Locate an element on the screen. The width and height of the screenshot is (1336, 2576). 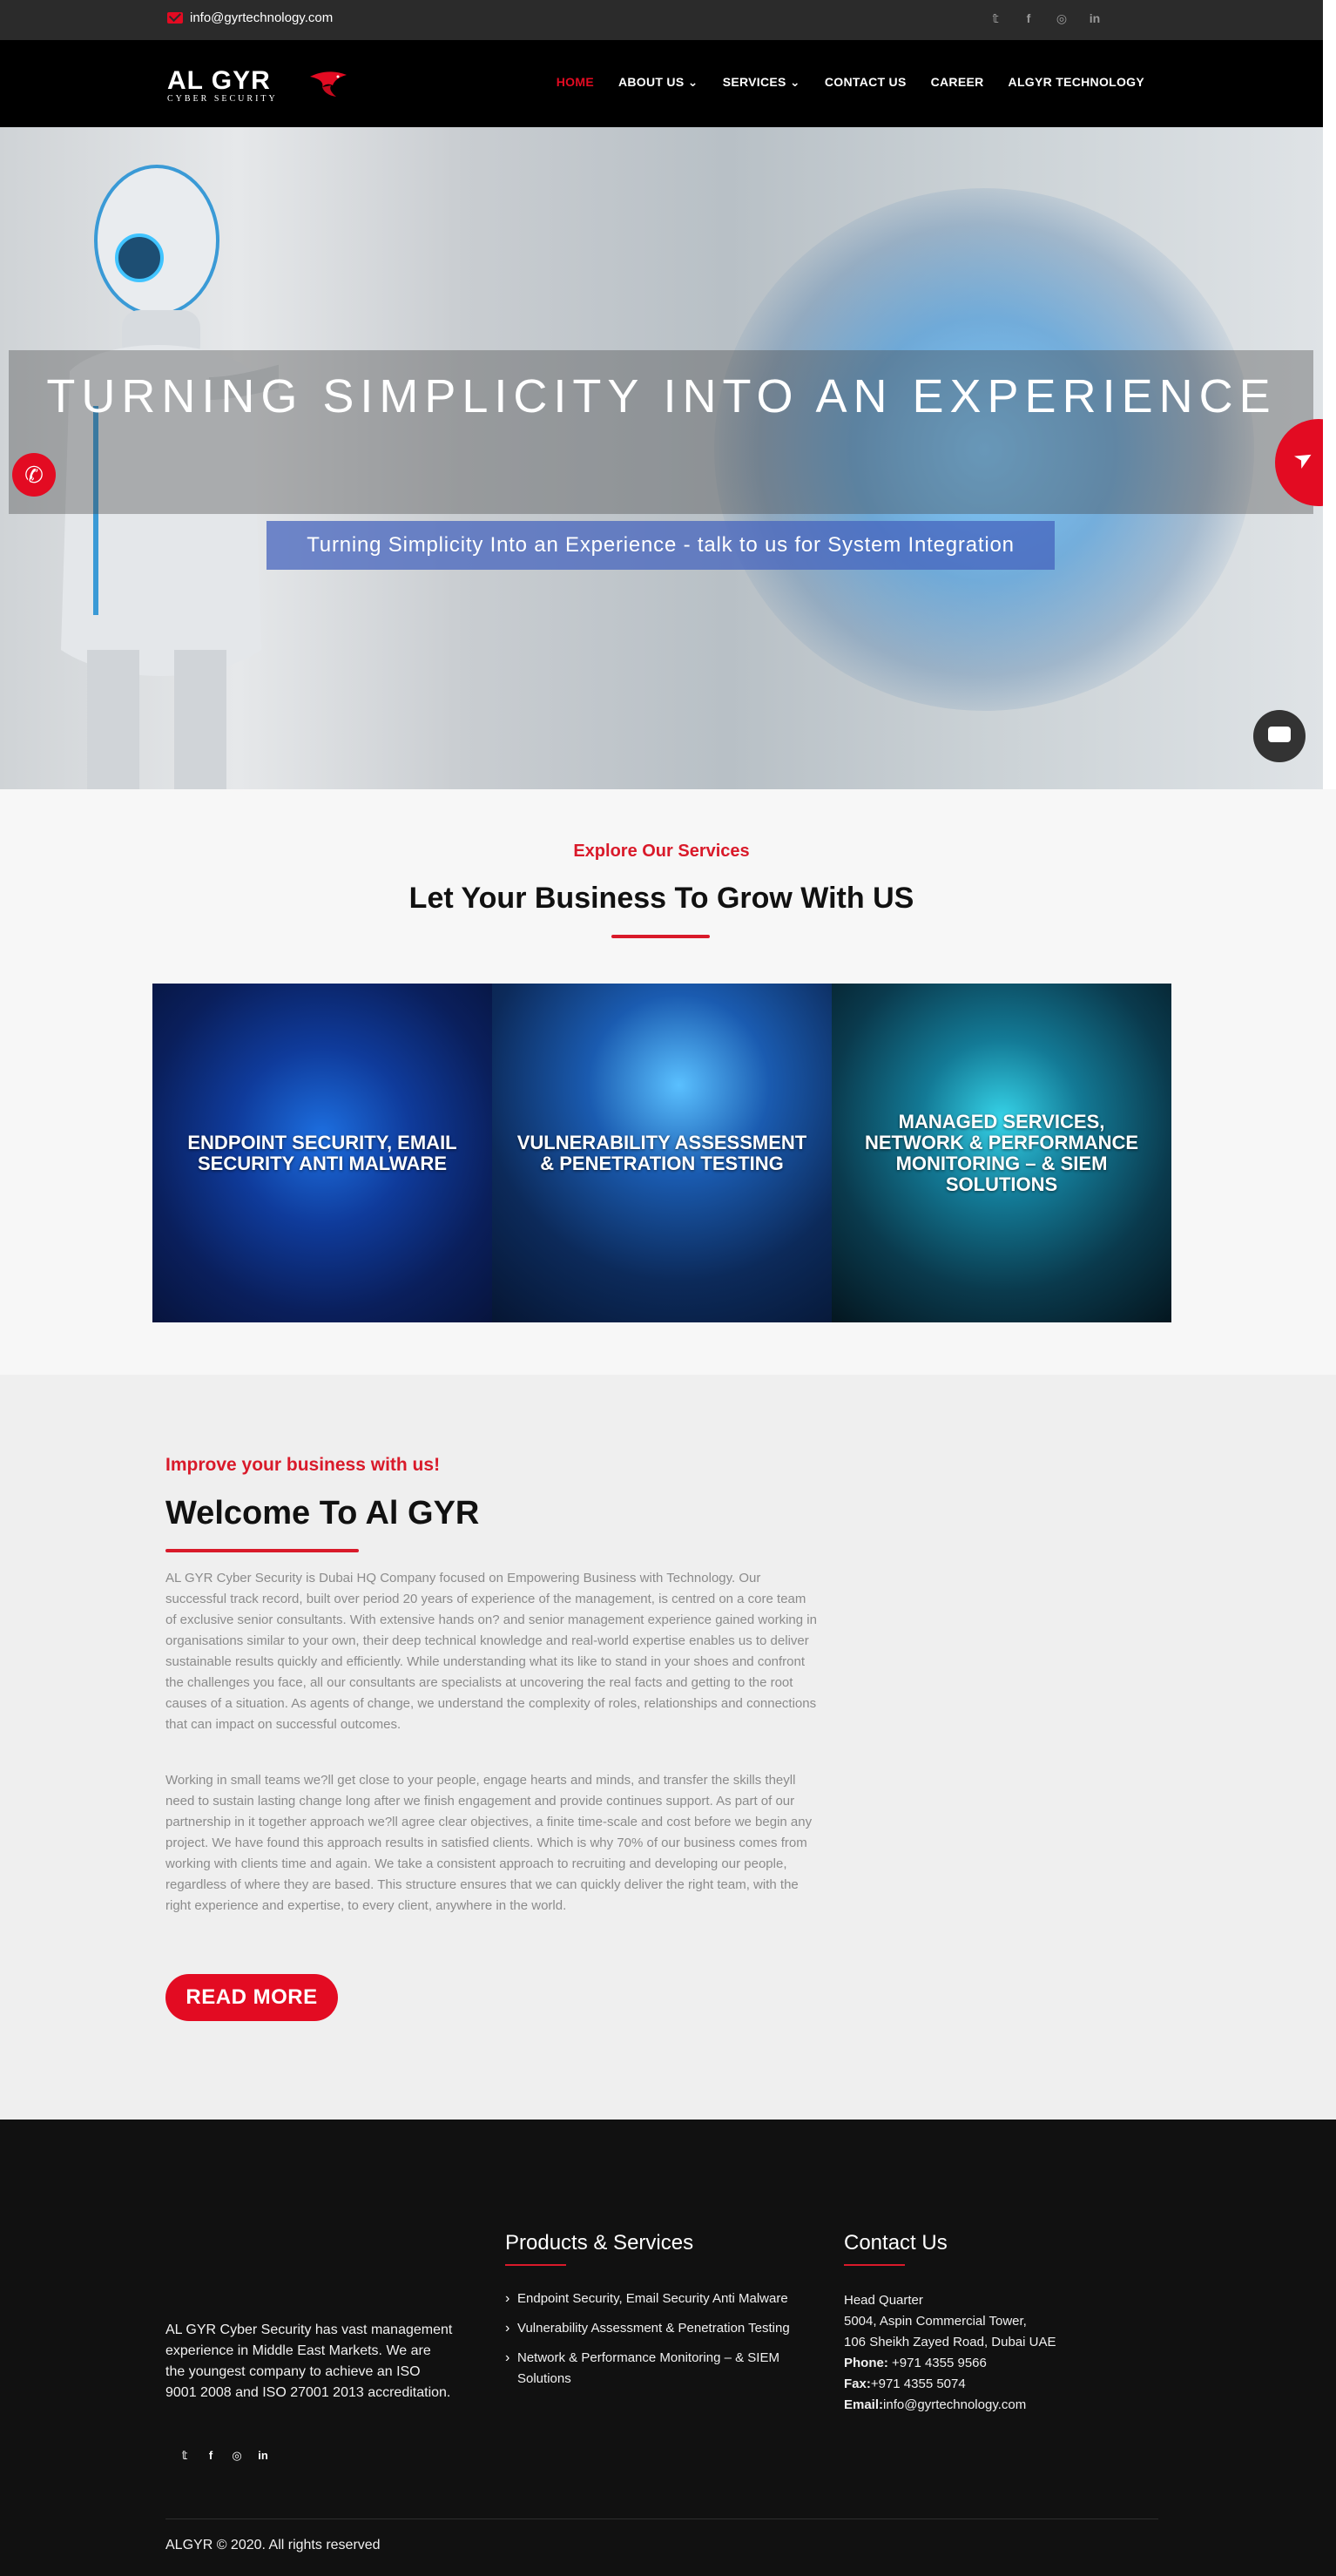
about-title-underline is located at coordinates (262, 1550).